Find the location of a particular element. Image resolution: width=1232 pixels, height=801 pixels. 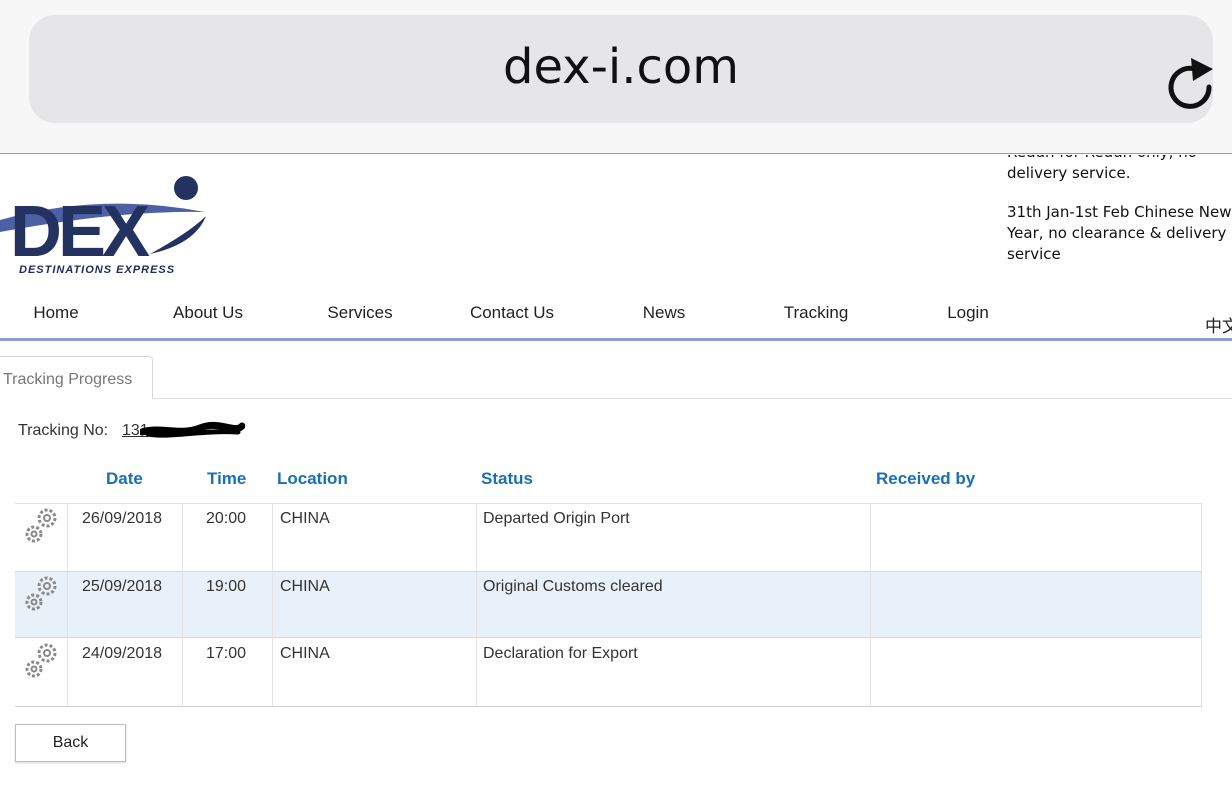

nav-divider is located at coordinates (616, 339).